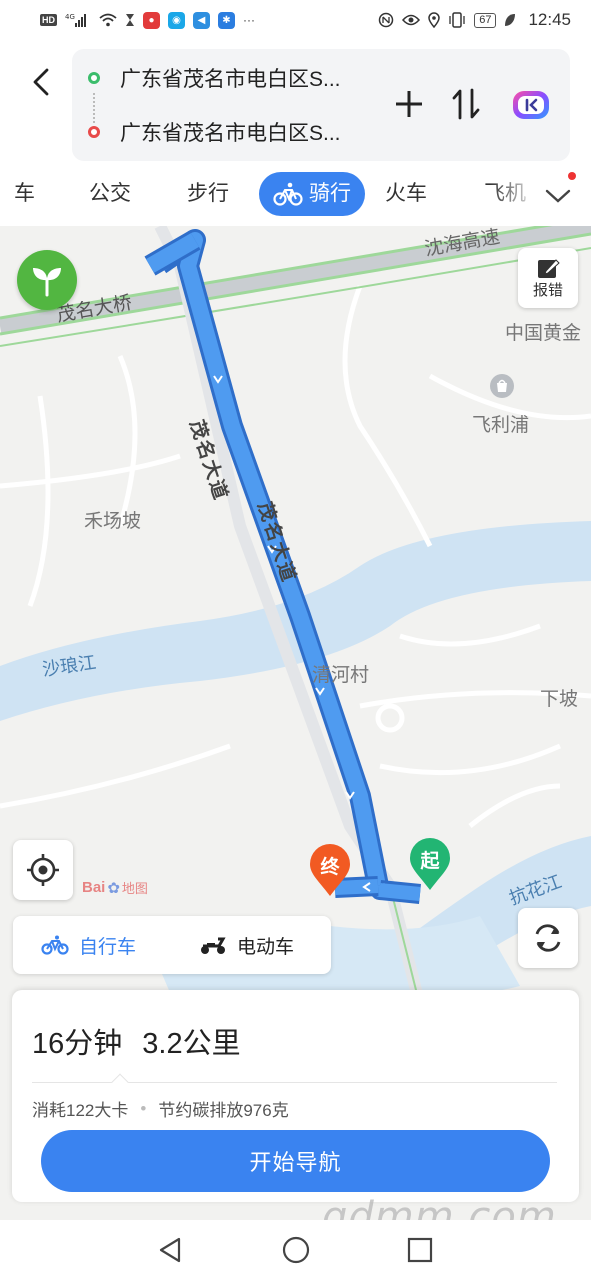 The image size is (591, 1280). I want to click on swap-icon, so click(466, 104).